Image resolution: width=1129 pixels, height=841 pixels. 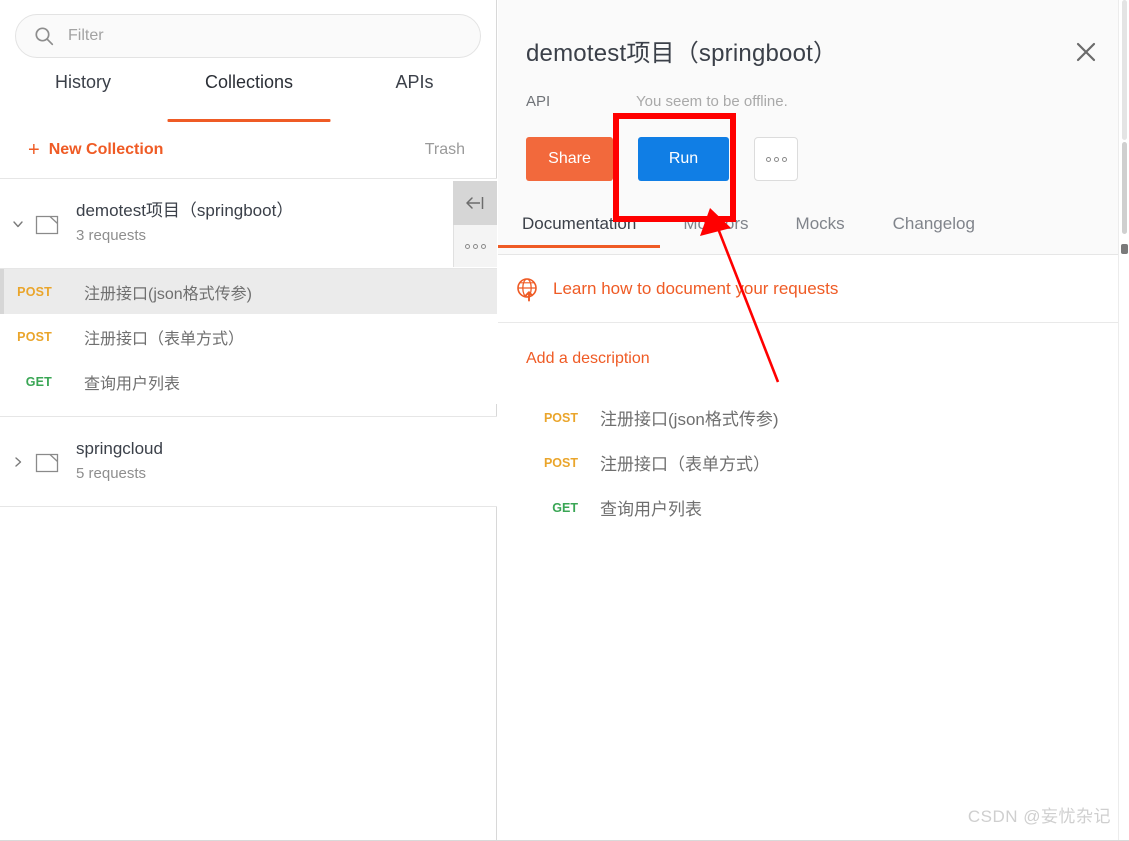 I want to click on more-actions-button, so click(x=776, y=159).